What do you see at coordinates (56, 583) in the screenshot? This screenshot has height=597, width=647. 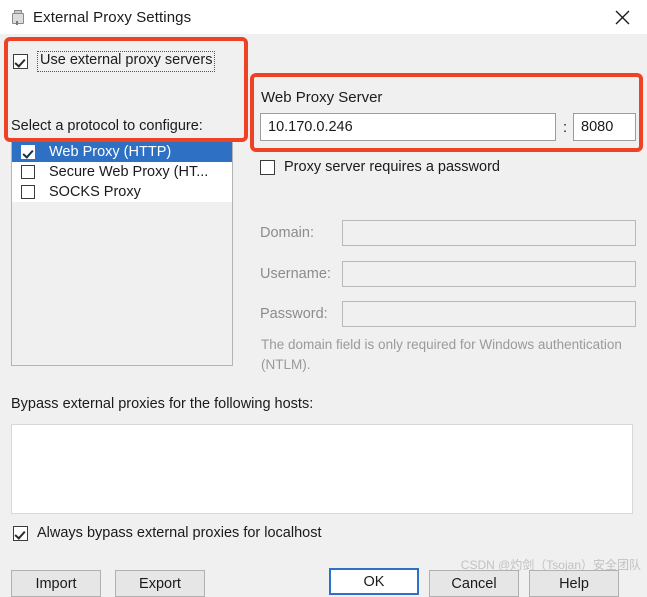 I see `import-button: Import` at bounding box center [56, 583].